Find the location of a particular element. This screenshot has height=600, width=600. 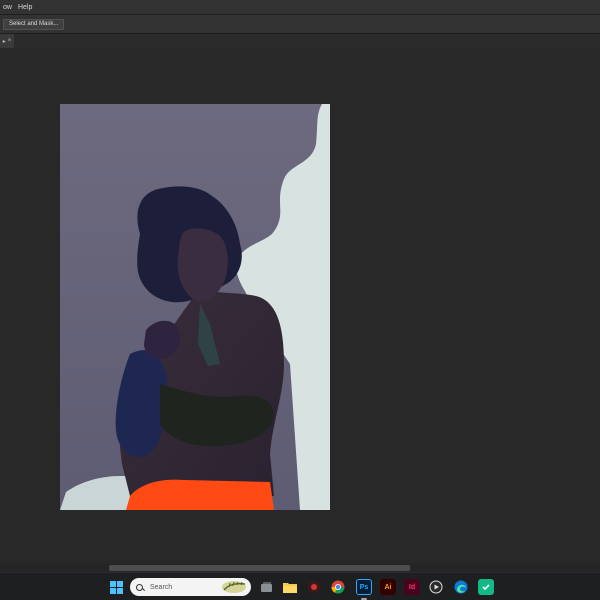

app-icon-red is located at coordinates (314, 587).